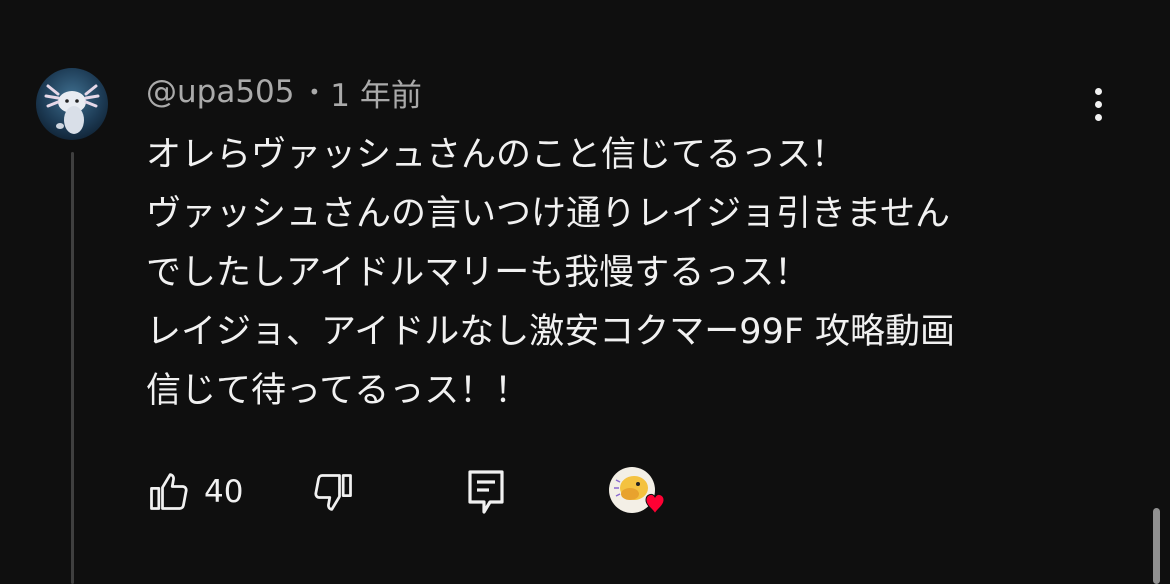 The height and width of the screenshot is (584, 1170). Describe the element at coordinates (585, 492) in the screenshot. I see `comment-toolbar: 40` at that location.